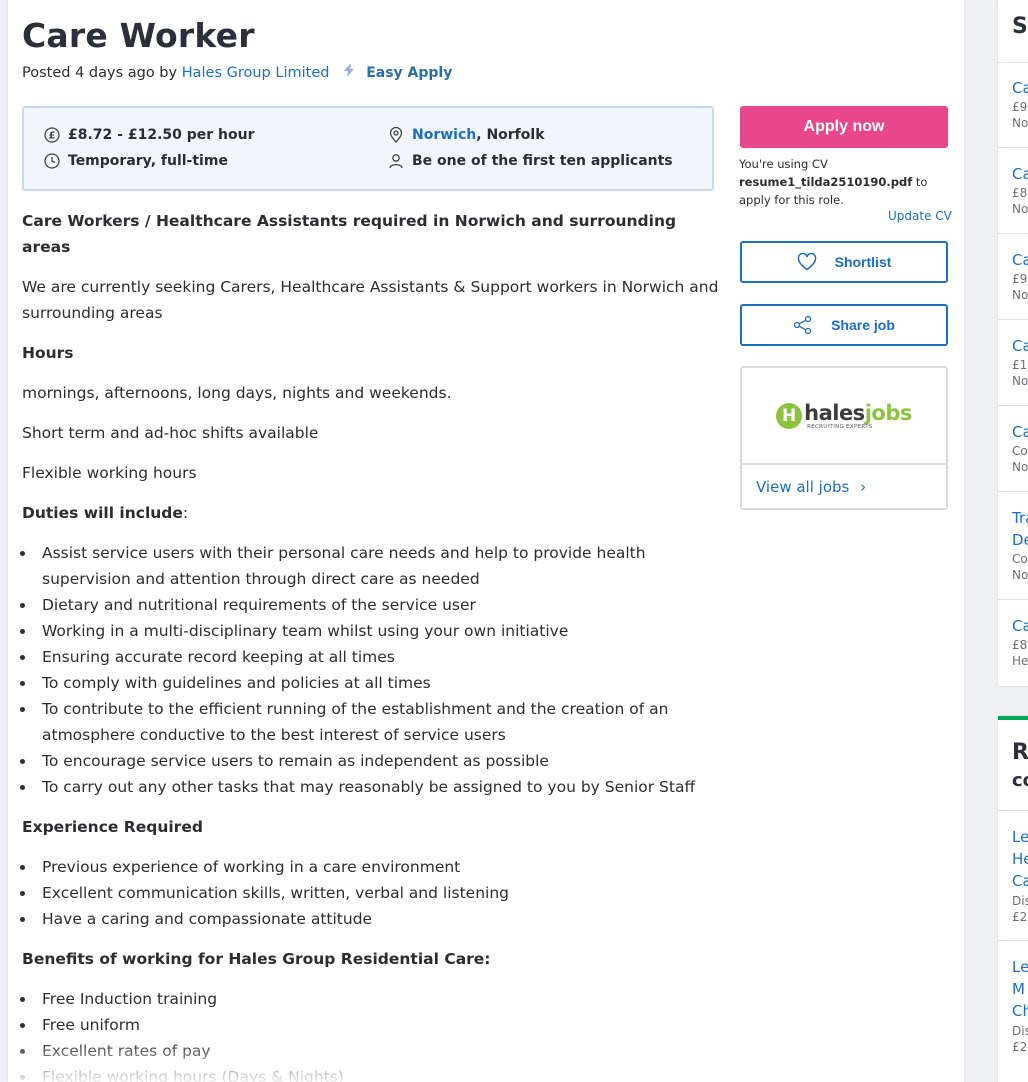 This screenshot has width=1028, height=1082. I want to click on salary-text: £8.72 - £12.50 per hour, so click(161, 135).